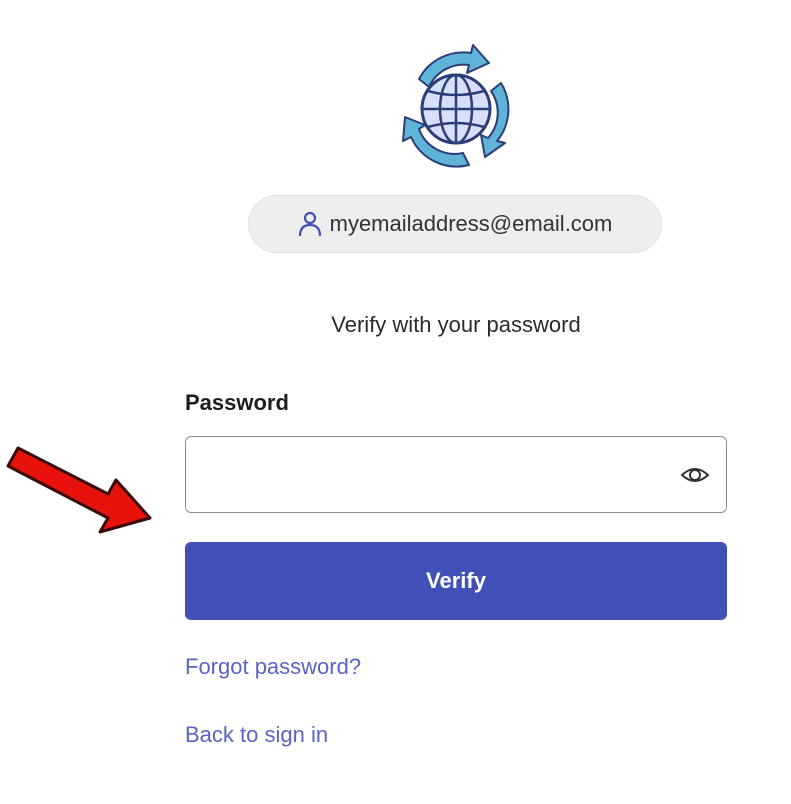 This screenshot has width=791, height=804. What do you see at coordinates (456, 581) in the screenshot?
I see `verify-button: Verify` at bounding box center [456, 581].